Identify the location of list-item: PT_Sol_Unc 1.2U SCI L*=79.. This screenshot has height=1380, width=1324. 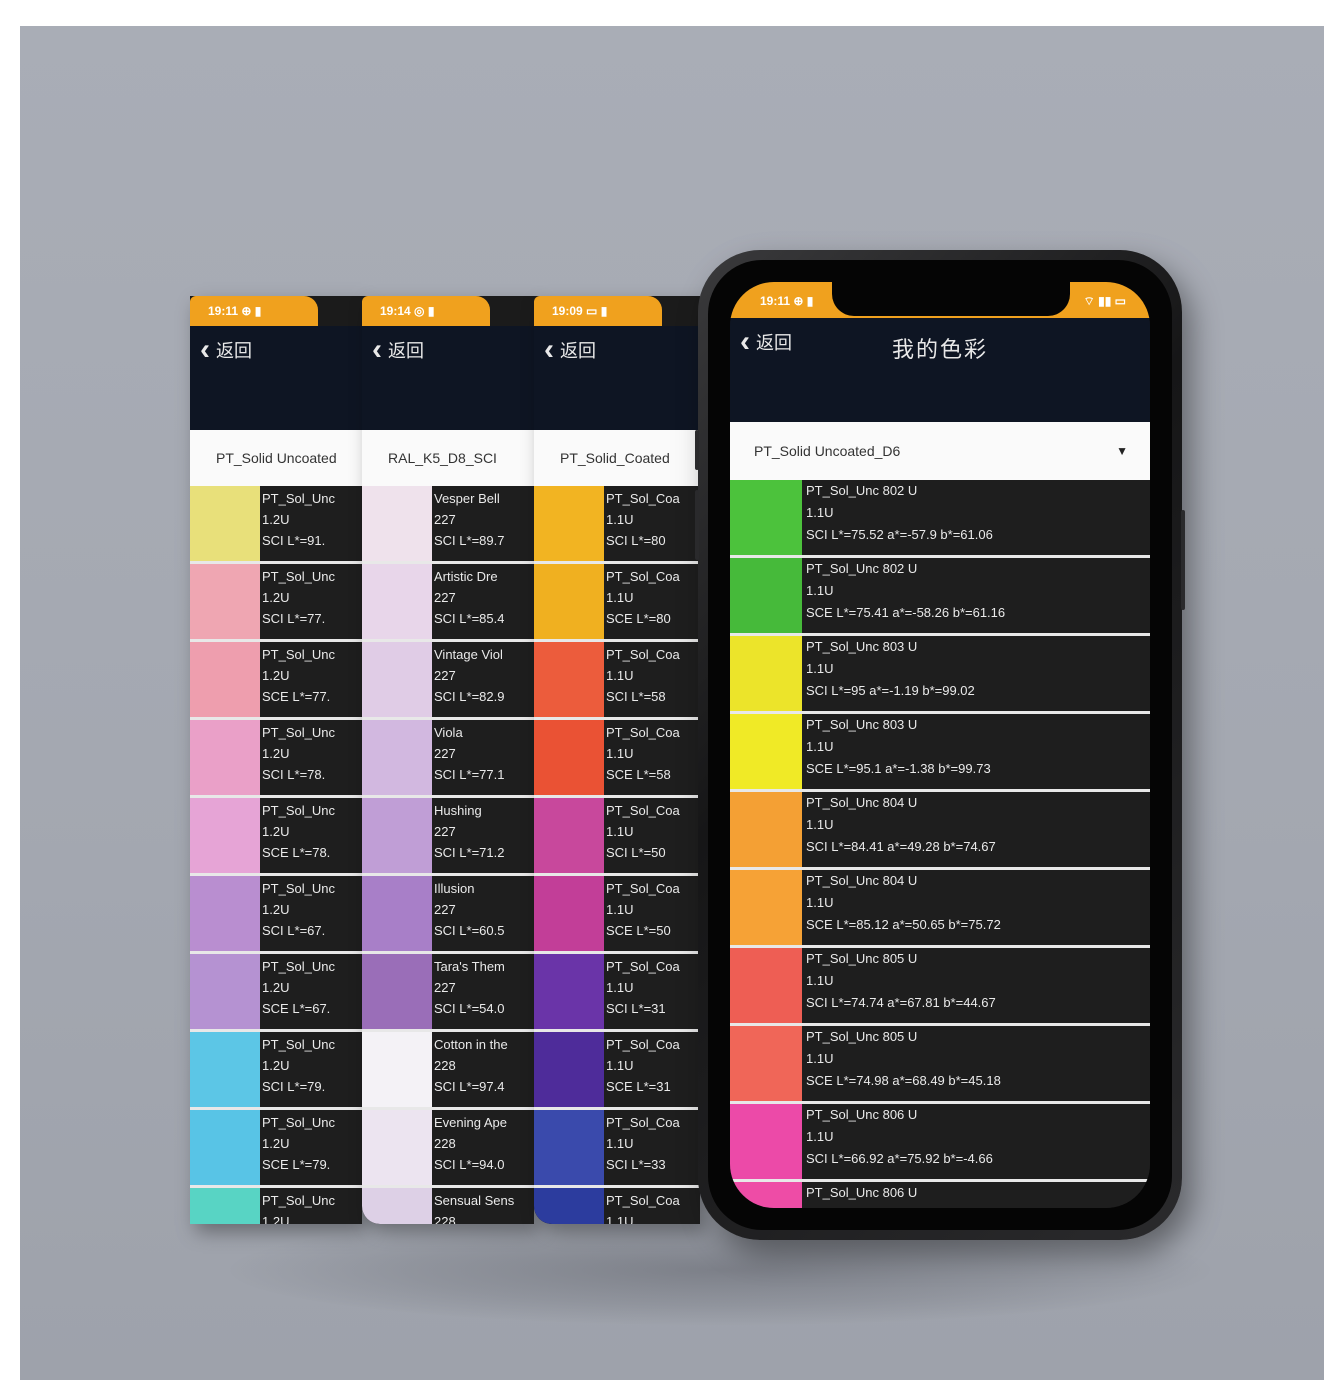
(276, 1071).